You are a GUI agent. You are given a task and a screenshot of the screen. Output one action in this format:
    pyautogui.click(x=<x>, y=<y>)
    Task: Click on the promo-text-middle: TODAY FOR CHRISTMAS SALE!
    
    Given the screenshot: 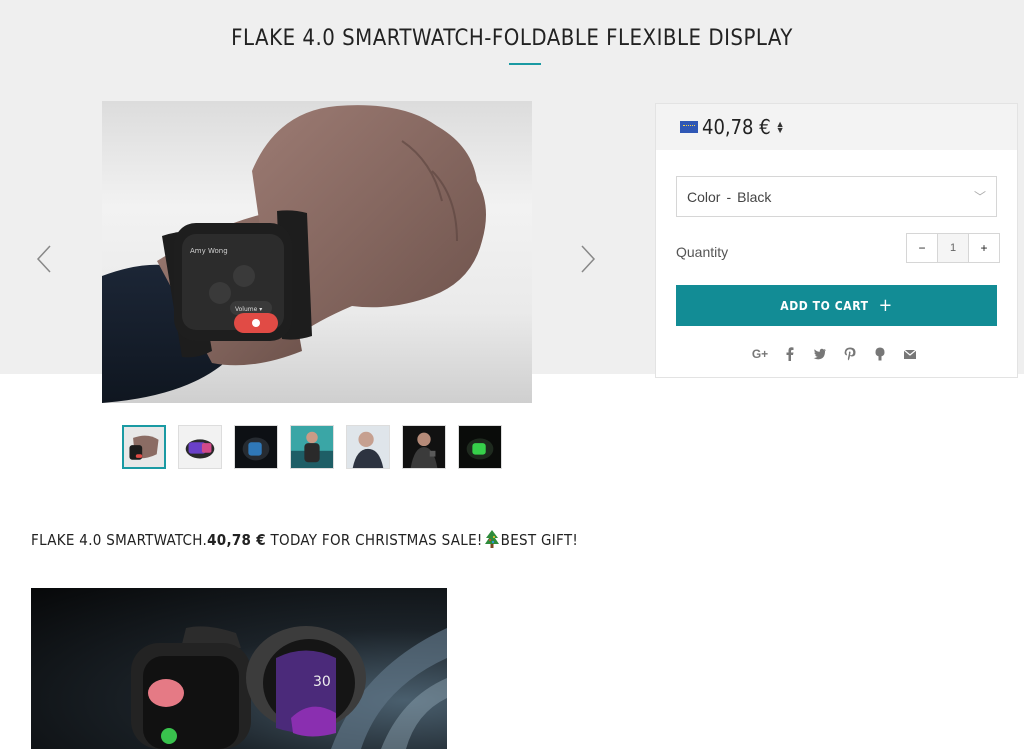 What is the action you would take?
    pyautogui.click(x=374, y=540)
    